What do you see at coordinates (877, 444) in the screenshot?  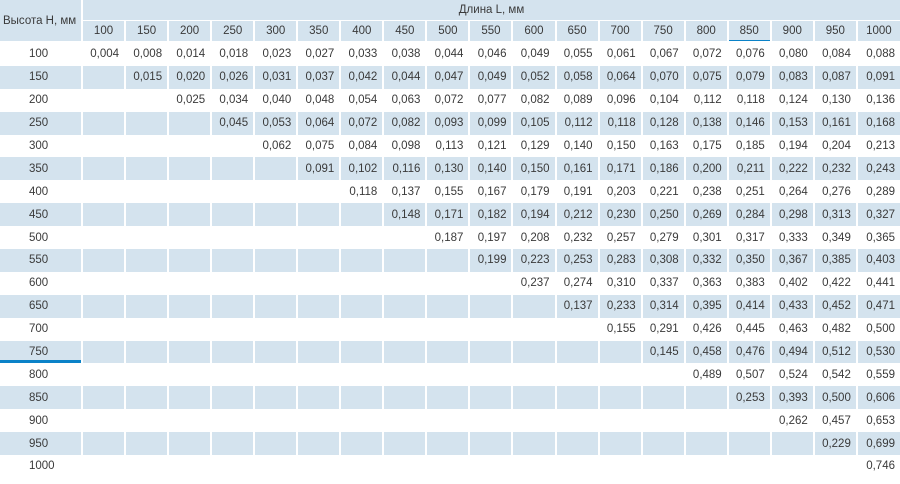 I see `table-cell: 0,699` at bounding box center [877, 444].